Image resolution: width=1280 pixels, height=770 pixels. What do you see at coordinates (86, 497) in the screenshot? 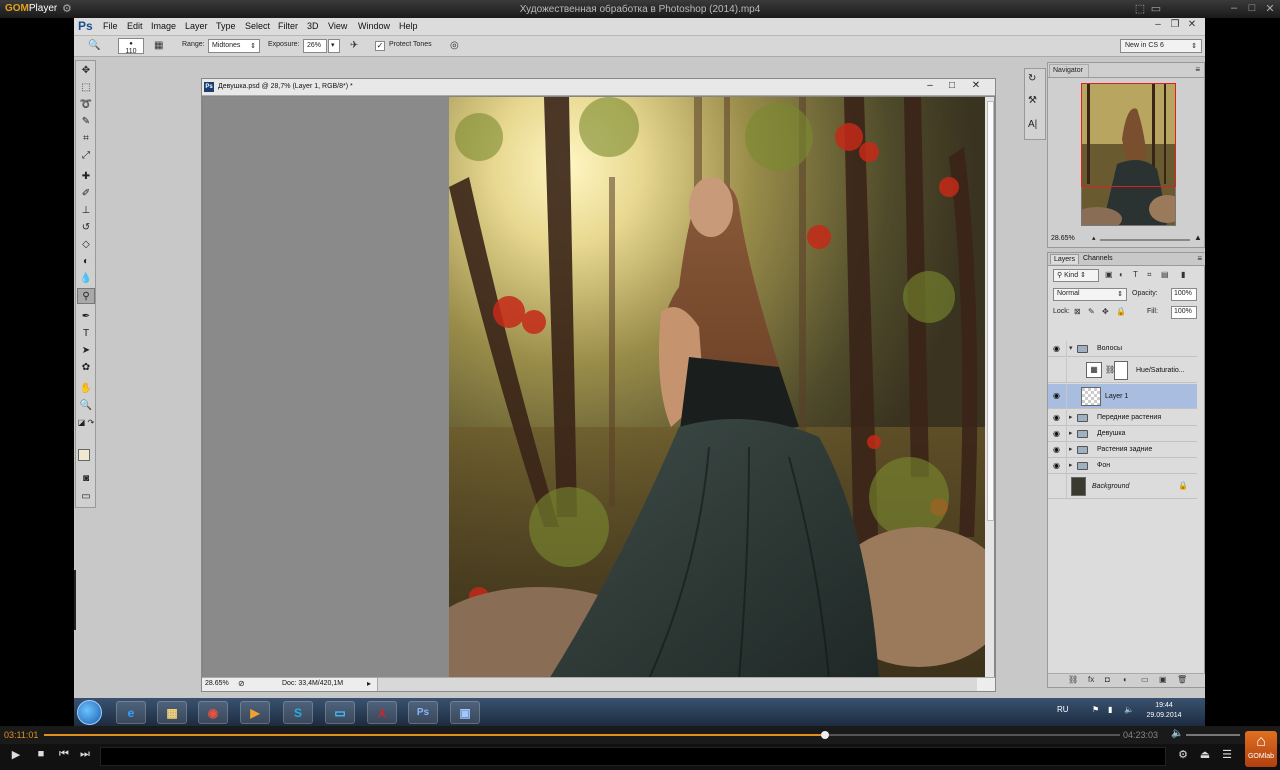
I see `screen-mode-icon: ▭` at bounding box center [86, 497].